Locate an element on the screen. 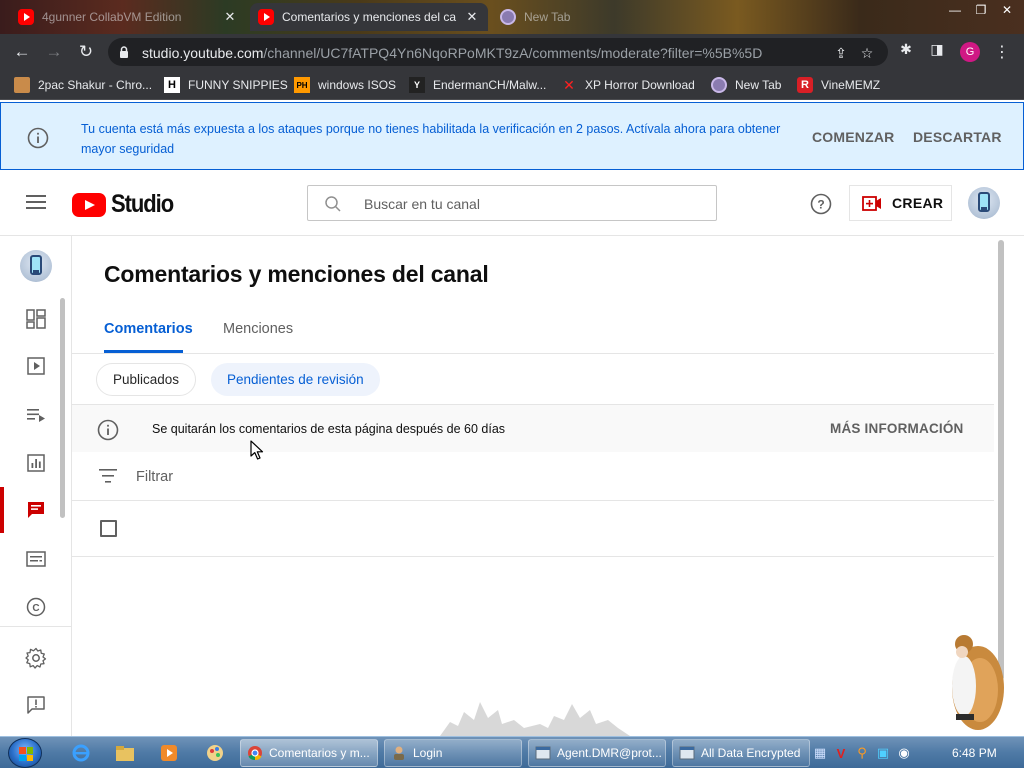  studio-header: Studio ? CREAR is located at coordinates (512, 203).